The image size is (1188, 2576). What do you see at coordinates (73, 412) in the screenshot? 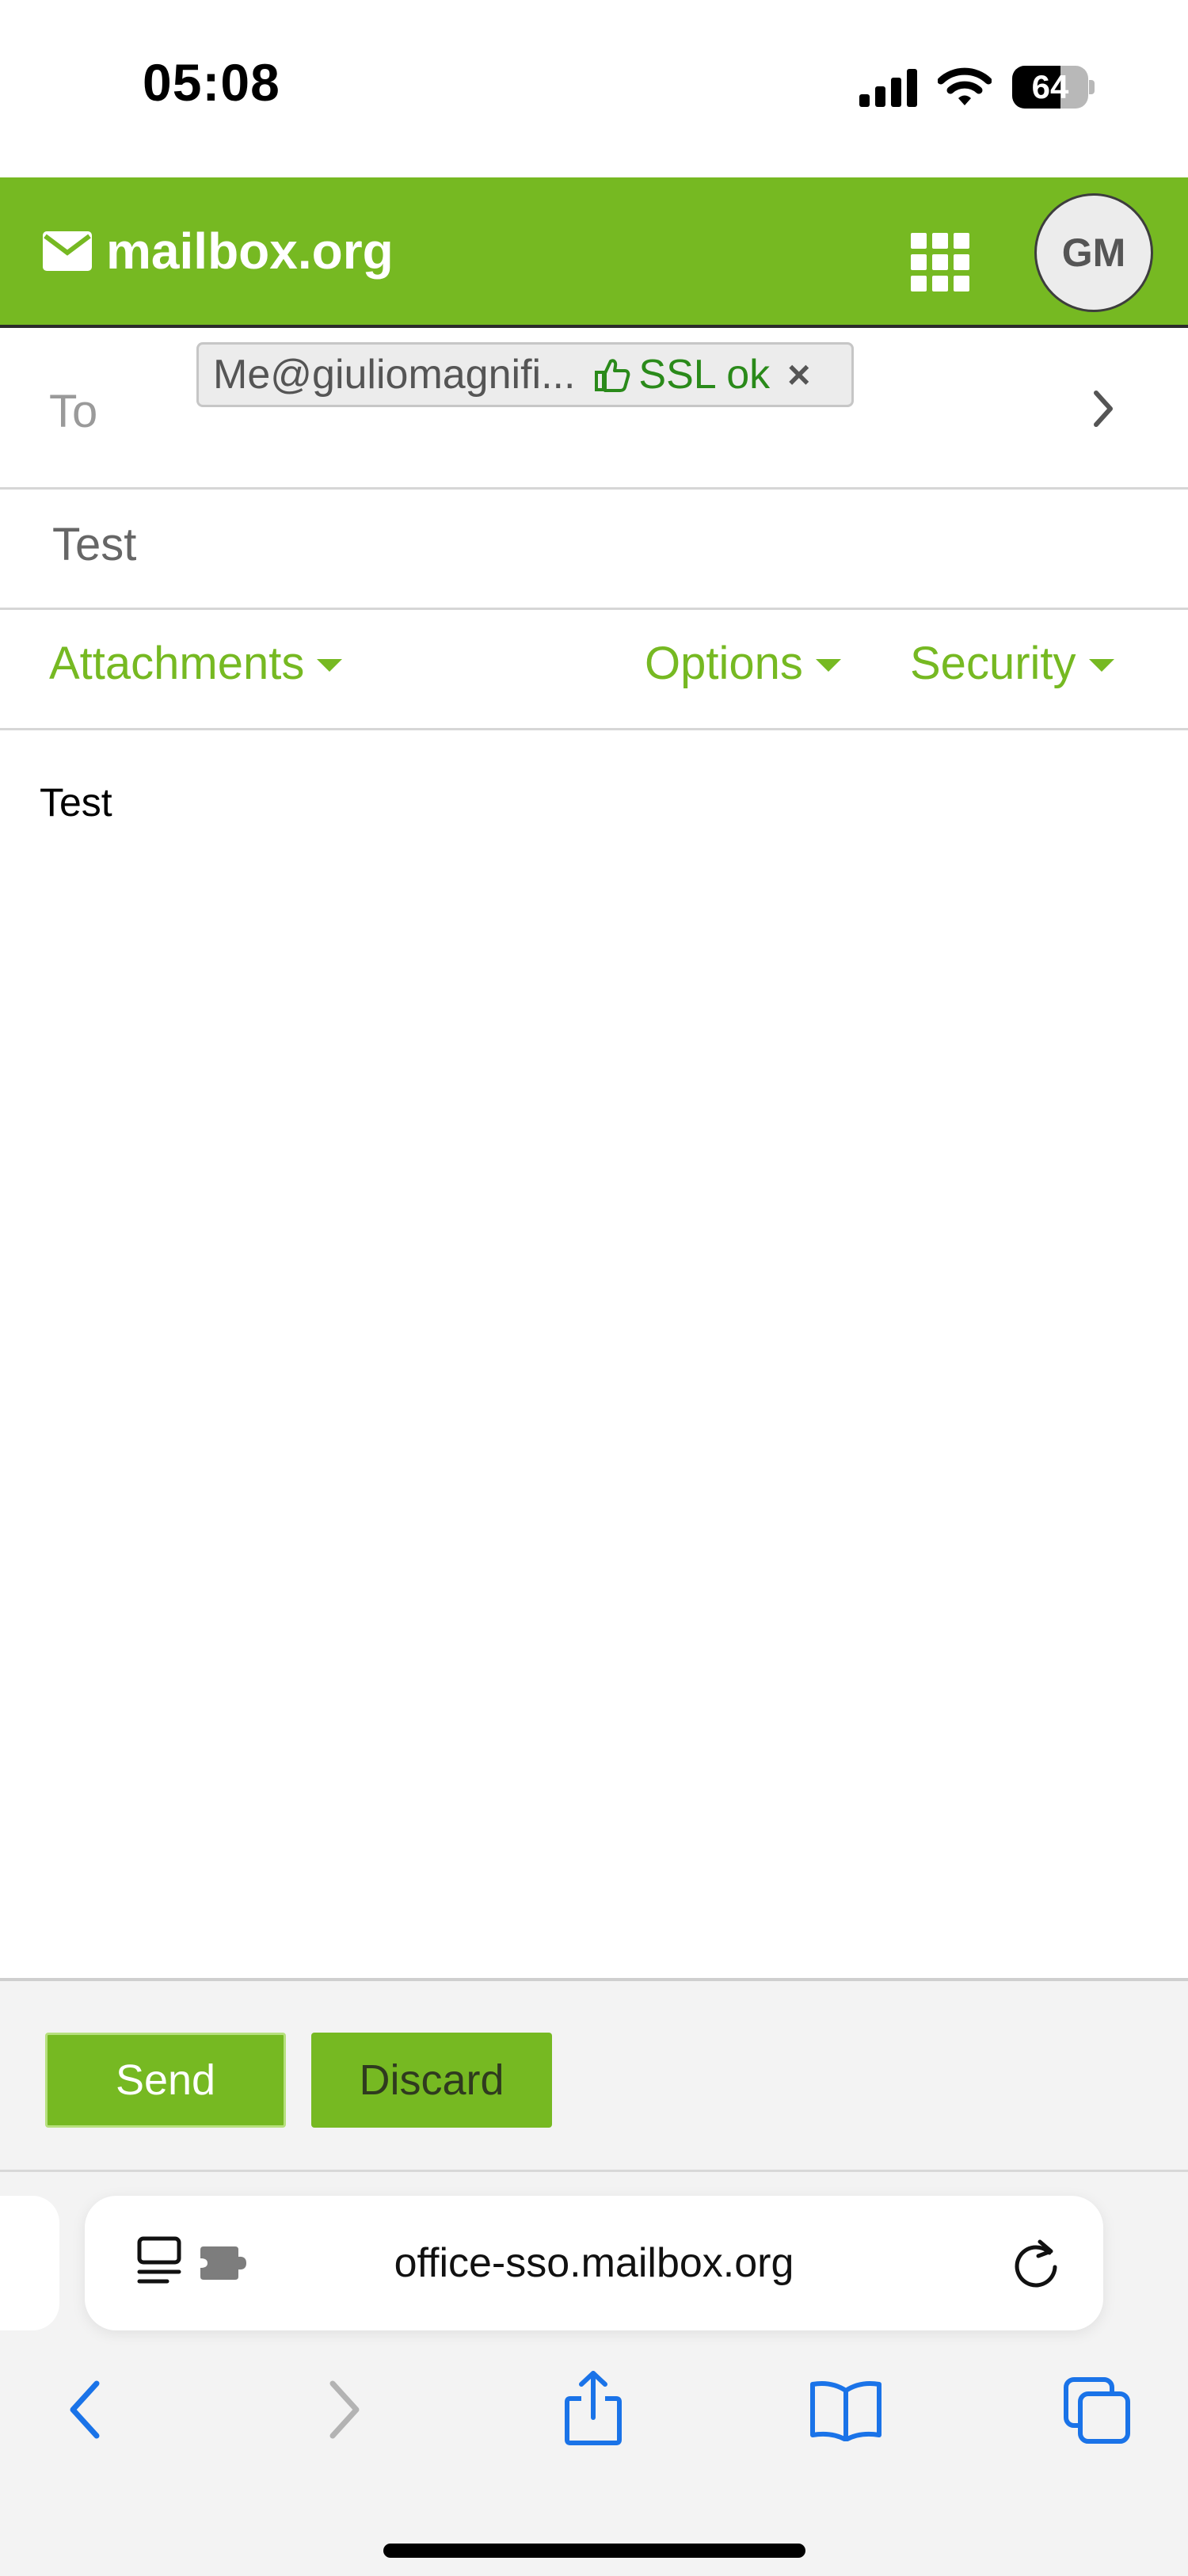
I see `to-label: To` at bounding box center [73, 412].